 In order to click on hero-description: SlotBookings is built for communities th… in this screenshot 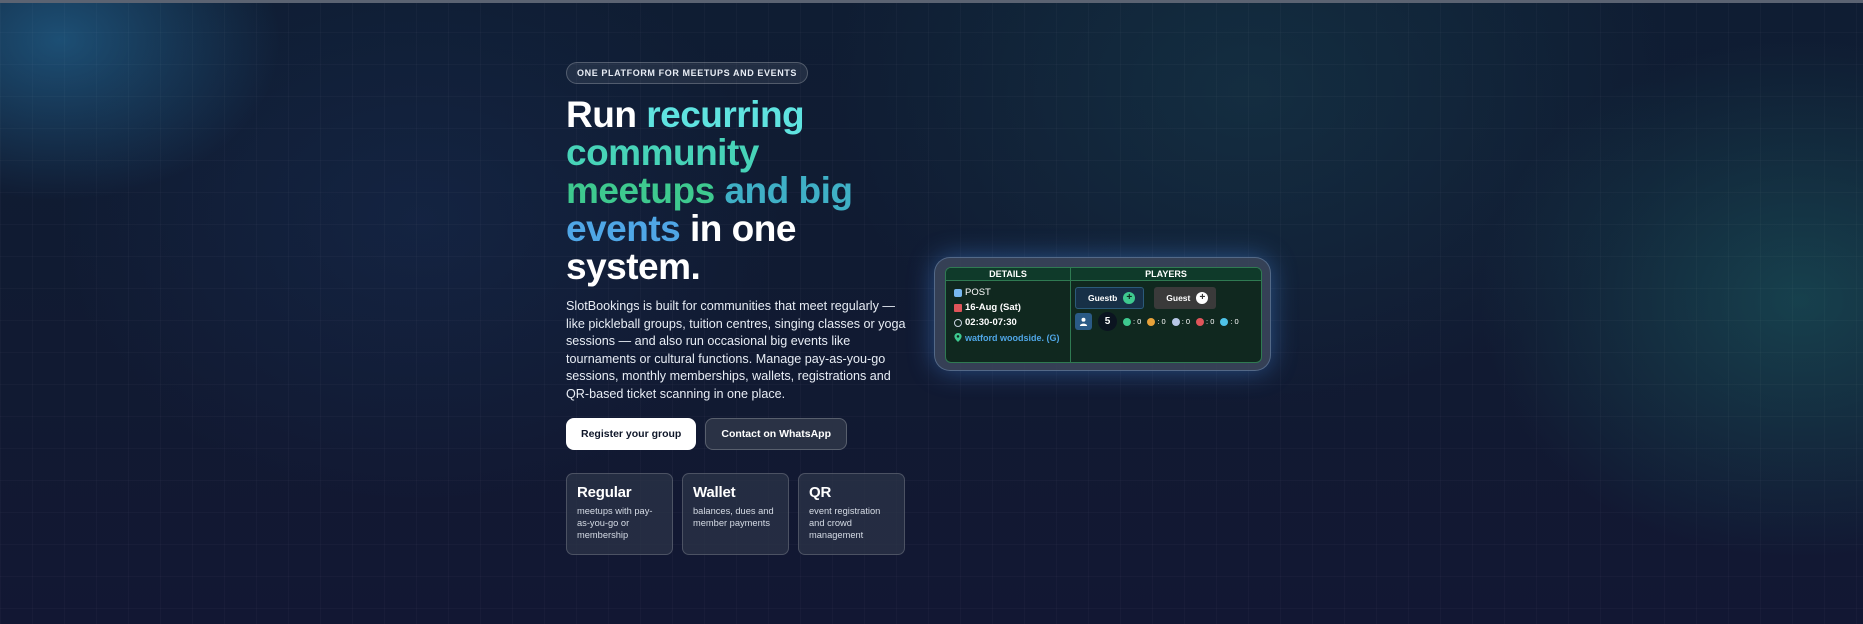, I will do `click(736, 350)`.